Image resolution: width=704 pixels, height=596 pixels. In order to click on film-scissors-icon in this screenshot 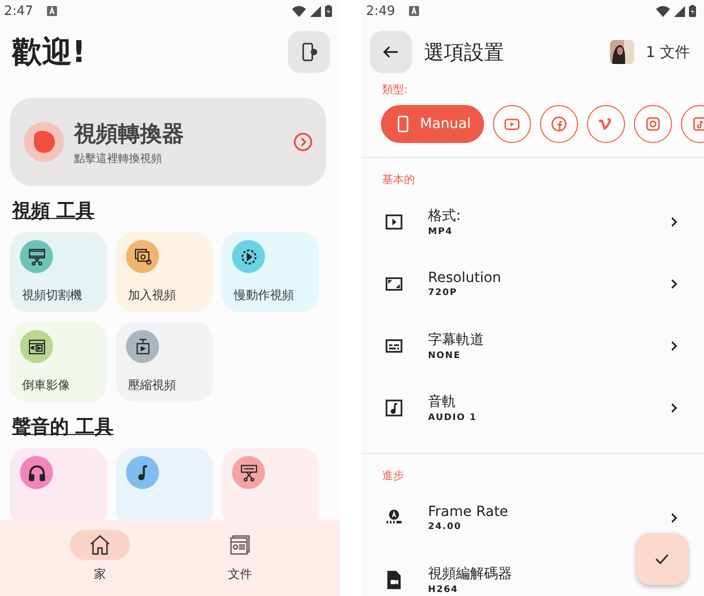, I will do `click(36, 256)`.